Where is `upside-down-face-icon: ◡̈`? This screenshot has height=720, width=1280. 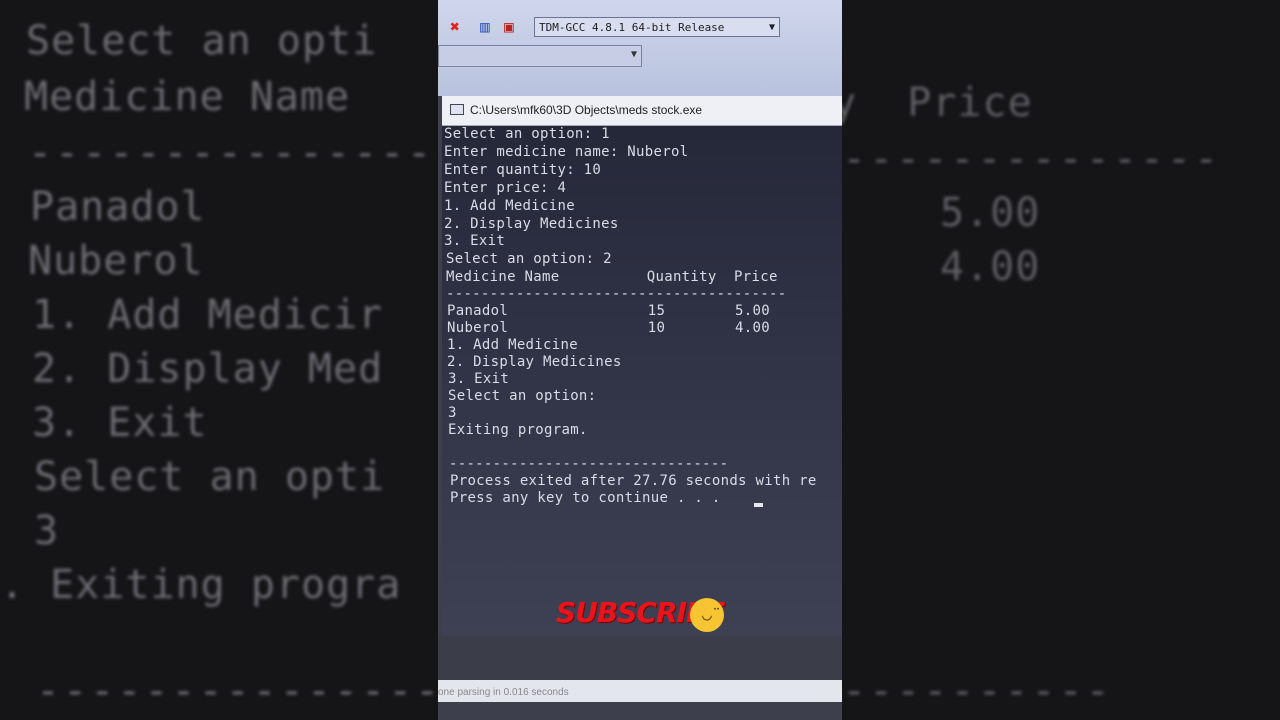 upside-down-face-icon: ◡̈ is located at coordinates (707, 615).